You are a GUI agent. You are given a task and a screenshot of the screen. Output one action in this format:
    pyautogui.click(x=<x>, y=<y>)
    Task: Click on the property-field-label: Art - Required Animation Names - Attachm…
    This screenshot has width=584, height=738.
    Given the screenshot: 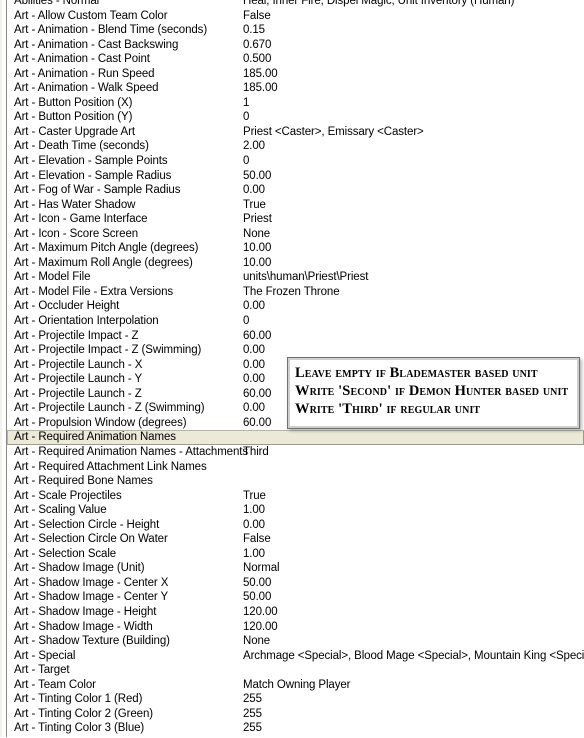 What is the action you would take?
    pyautogui.click(x=131, y=451)
    